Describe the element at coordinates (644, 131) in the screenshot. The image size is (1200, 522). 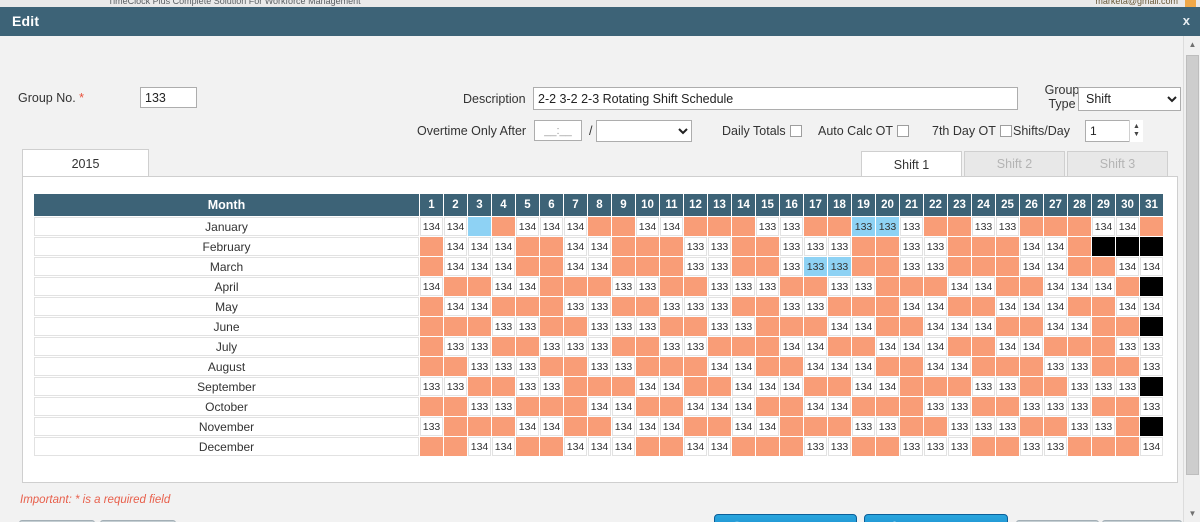
I see `overtime-period-select` at that location.